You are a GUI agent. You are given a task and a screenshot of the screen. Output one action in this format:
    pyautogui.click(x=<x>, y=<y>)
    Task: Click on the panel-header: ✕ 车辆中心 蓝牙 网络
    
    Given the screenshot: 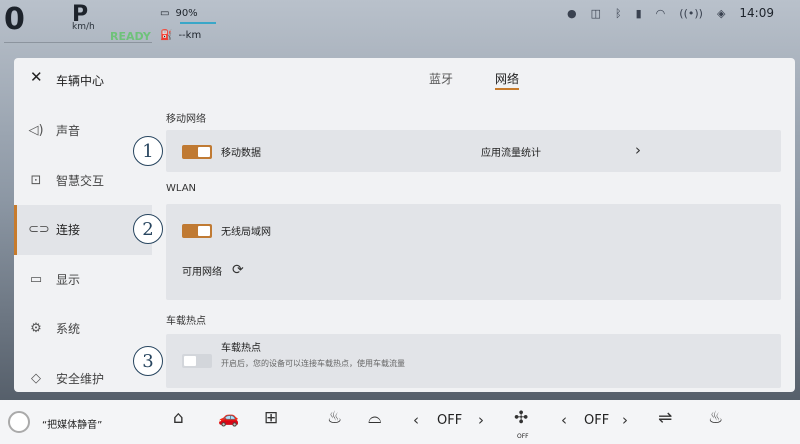 What is the action you would take?
    pyautogui.click(x=404, y=79)
    